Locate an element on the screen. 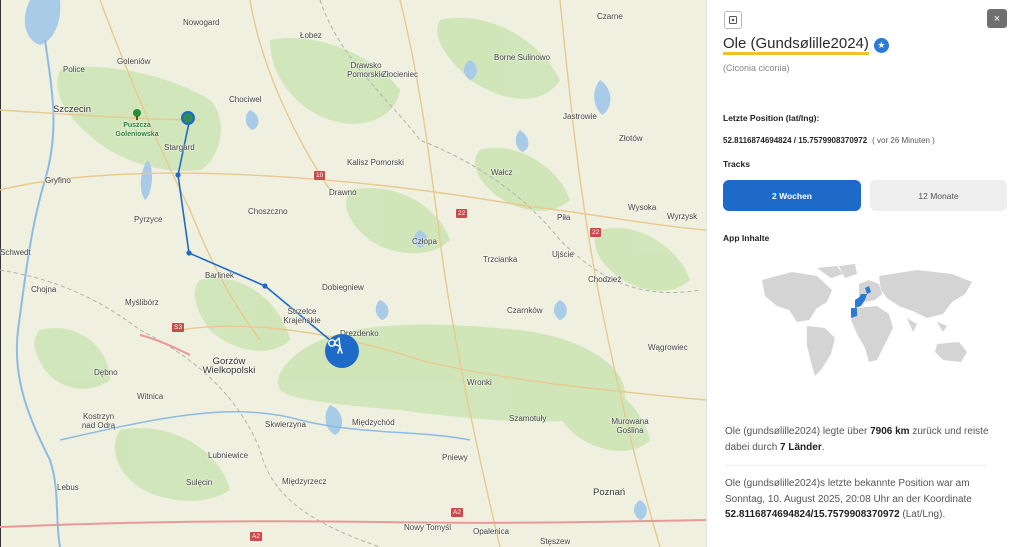 The height and width of the screenshot is (547, 1024). time-ago: ( vor 26 Minuten ) is located at coordinates (903, 140).